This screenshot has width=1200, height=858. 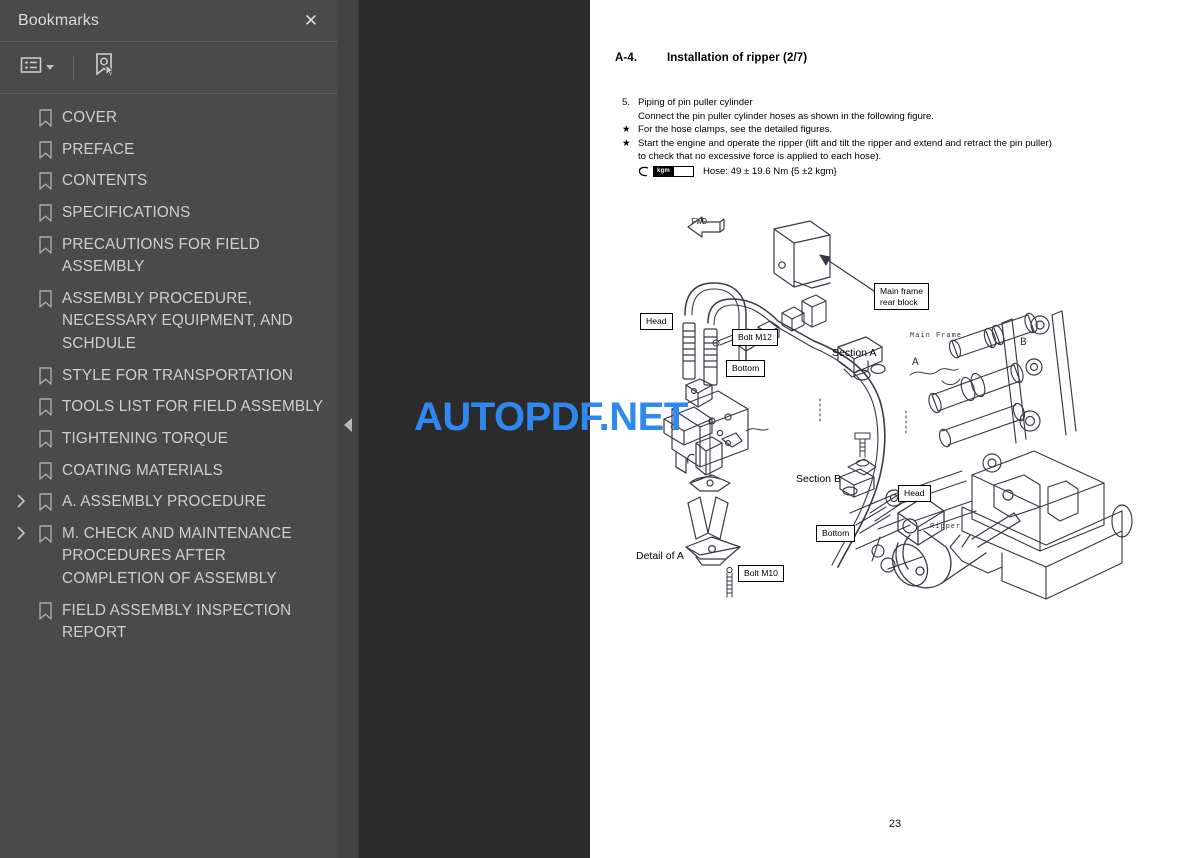 What do you see at coordinates (169, 151) in the screenshot?
I see `bookmark-item: PREFACE` at bounding box center [169, 151].